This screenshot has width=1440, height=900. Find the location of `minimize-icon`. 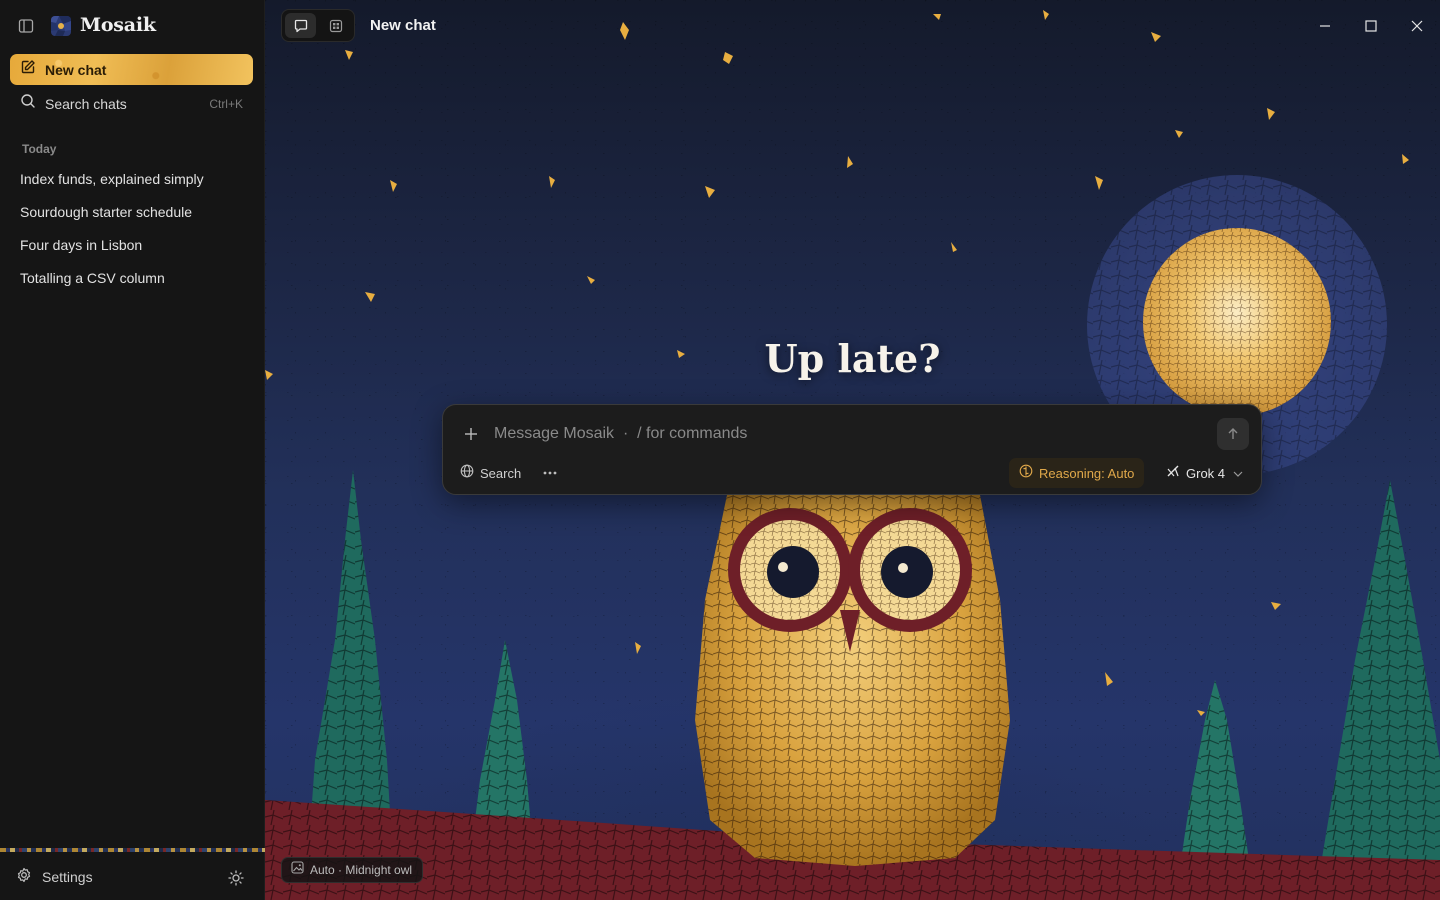

minimize-icon is located at coordinates (1325, 26).